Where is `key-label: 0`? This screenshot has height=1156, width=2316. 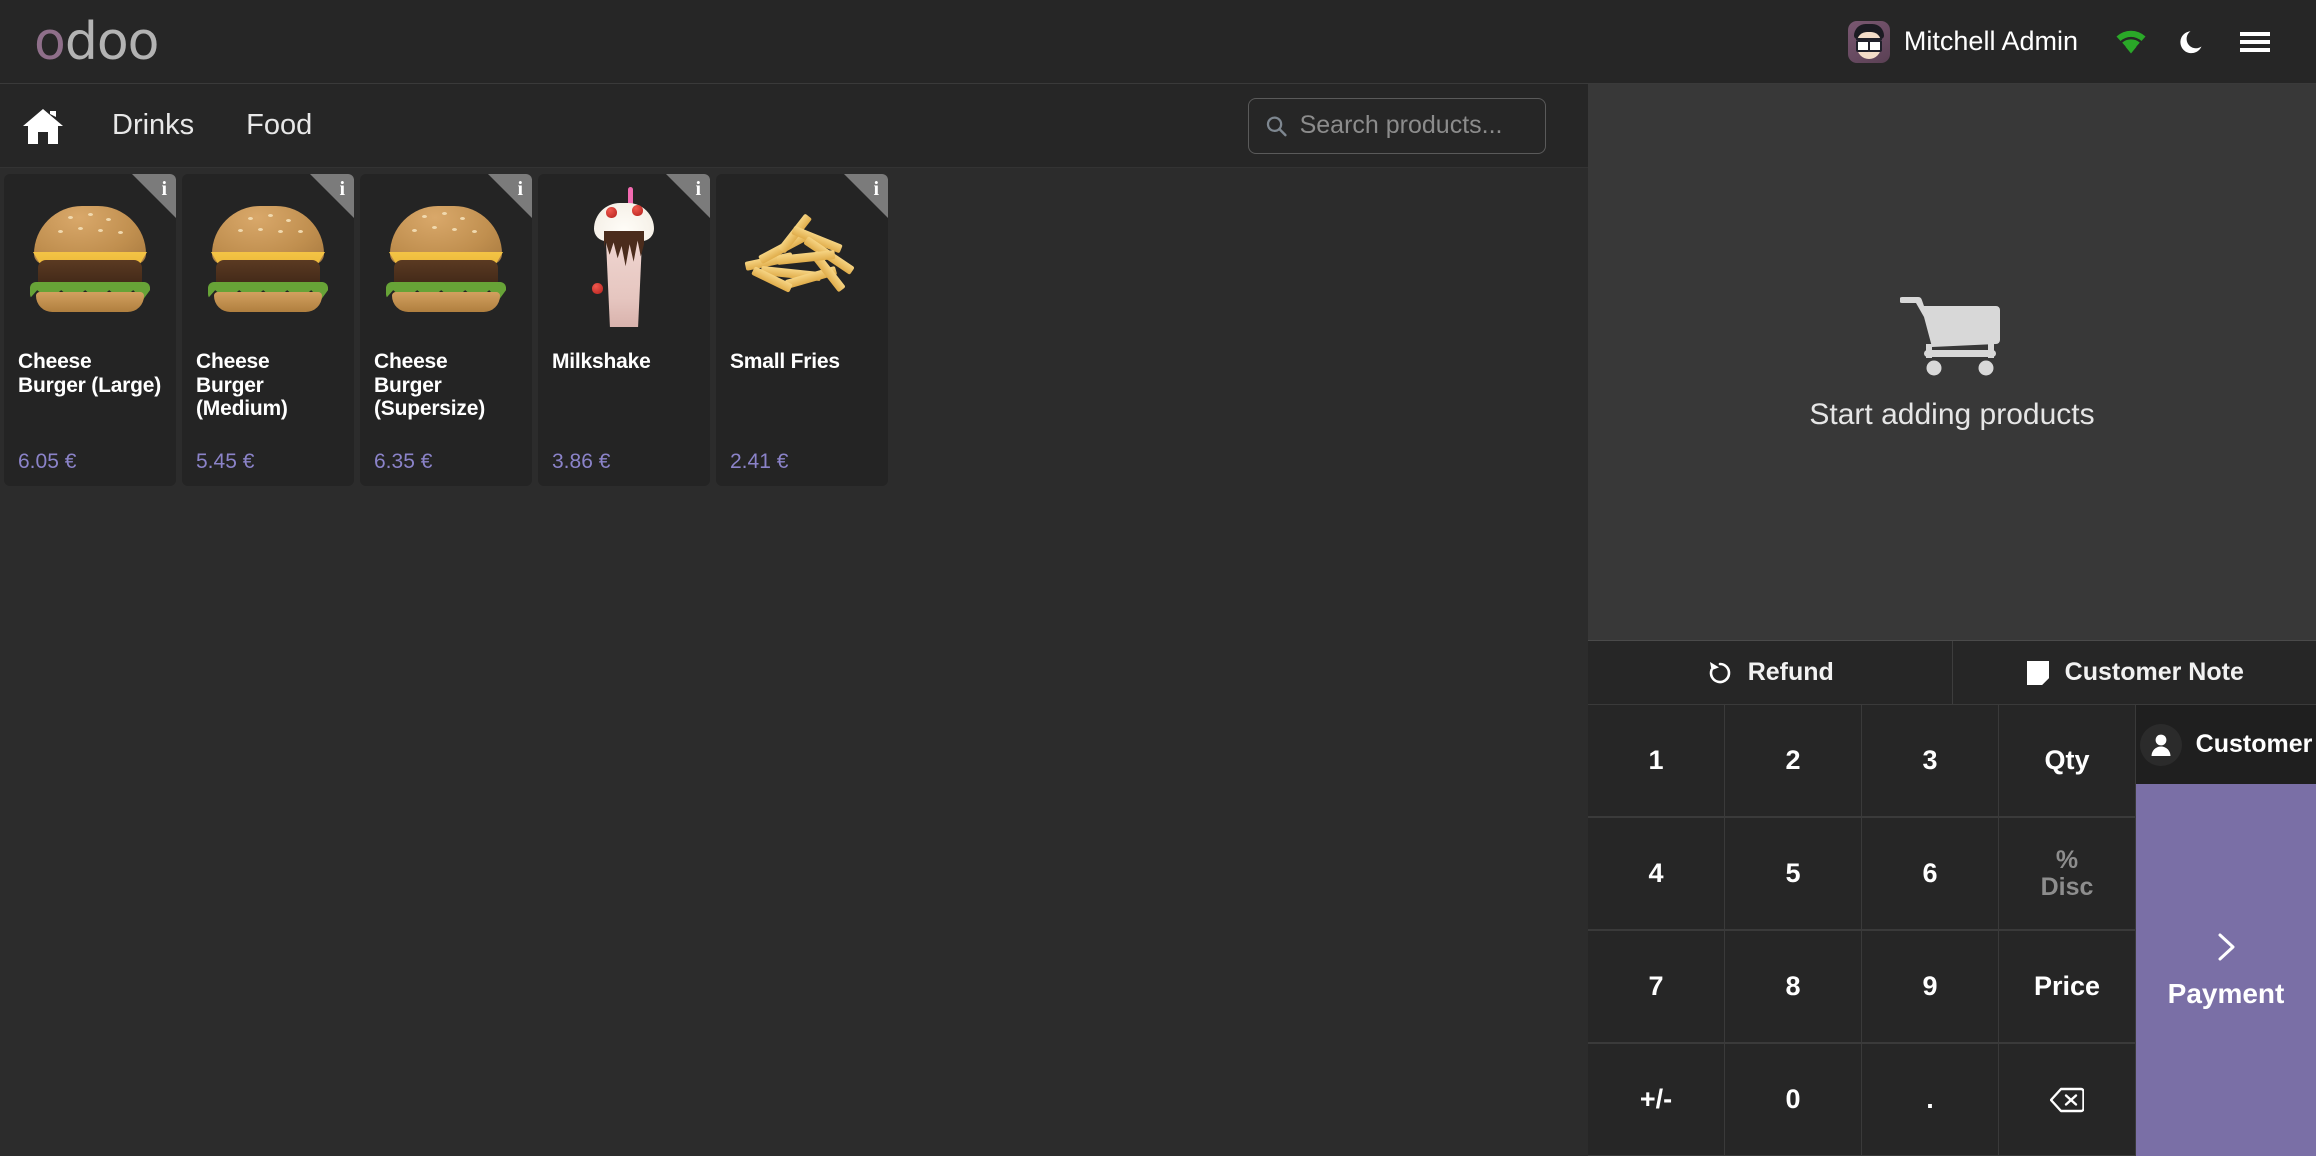
key-label: 0 is located at coordinates (1793, 1099).